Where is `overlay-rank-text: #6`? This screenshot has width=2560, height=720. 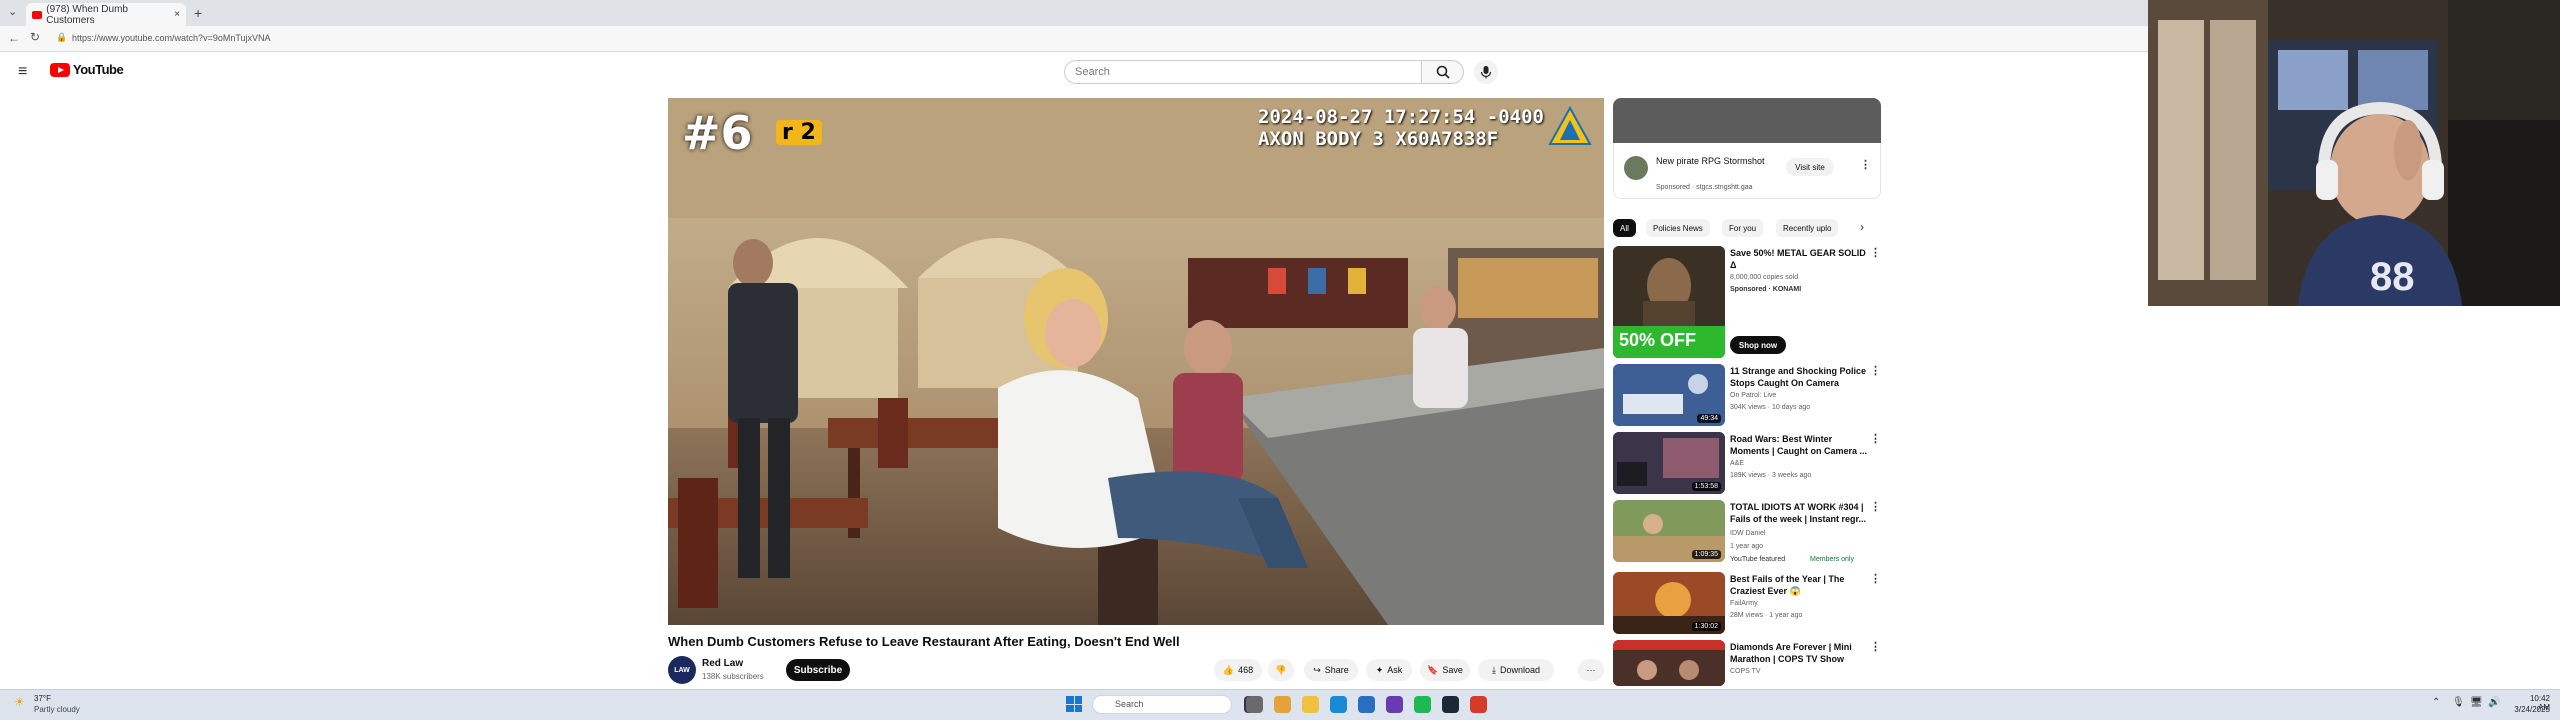 overlay-rank-text: #6 is located at coordinates (717, 133).